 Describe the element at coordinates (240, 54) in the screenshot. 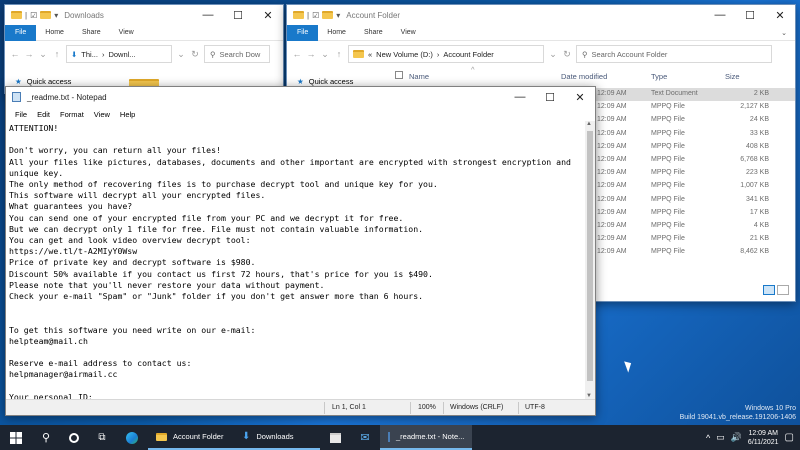

I see `search-placeholder: Search Dow` at that location.